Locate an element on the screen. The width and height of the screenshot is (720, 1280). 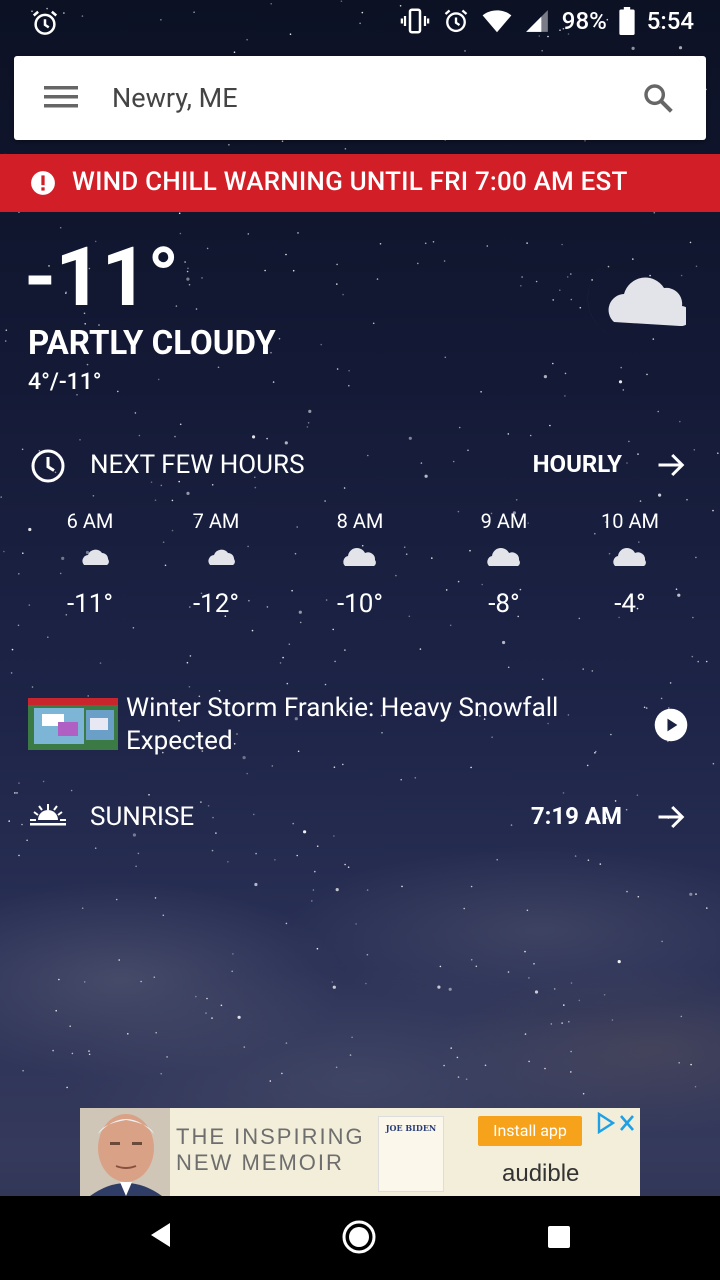
current-condition: PARTLY CLOUDY is located at coordinates (152, 343).